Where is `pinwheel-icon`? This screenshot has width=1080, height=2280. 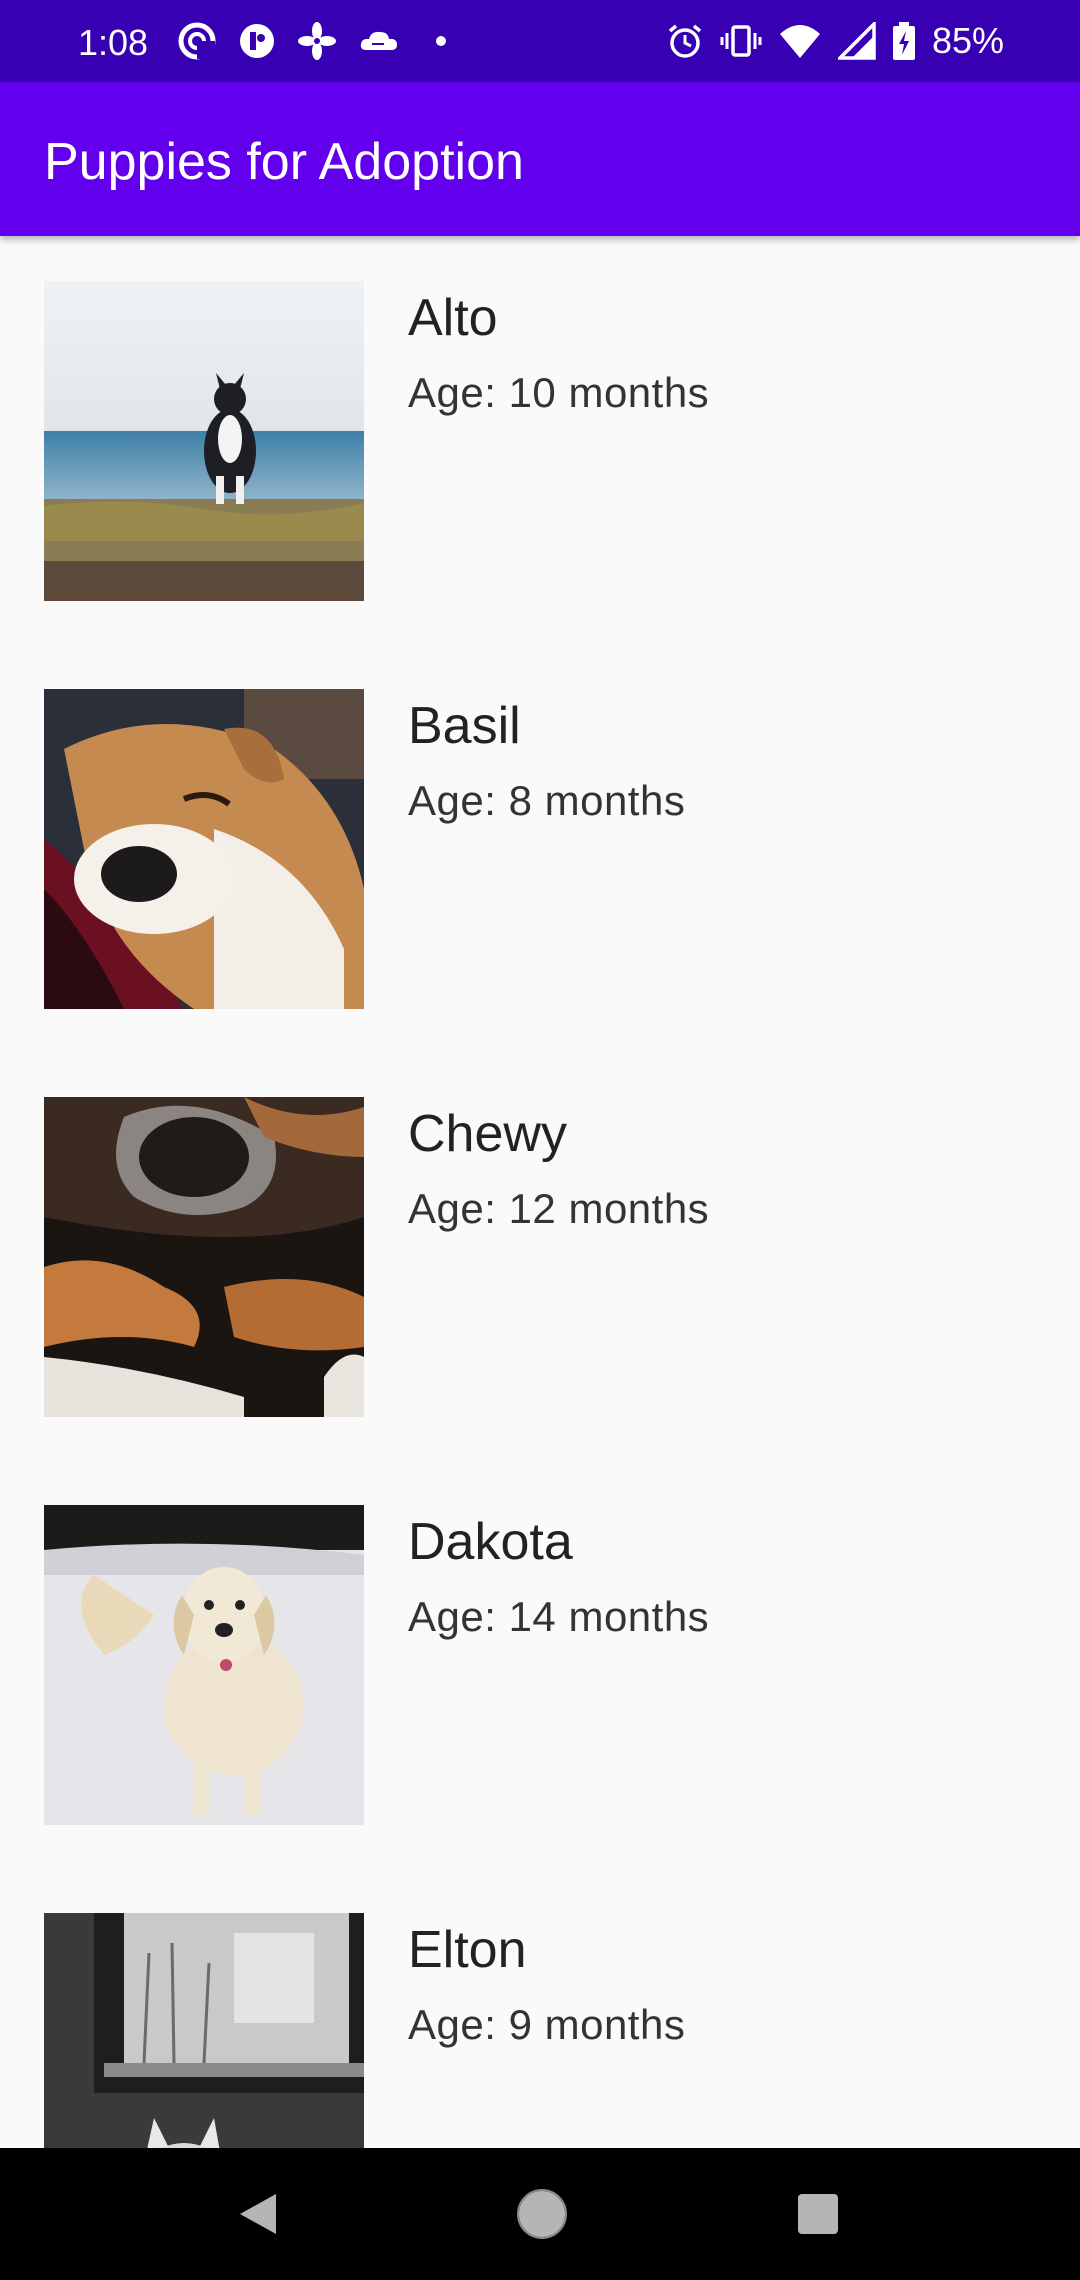 pinwheel-icon is located at coordinates (317, 41).